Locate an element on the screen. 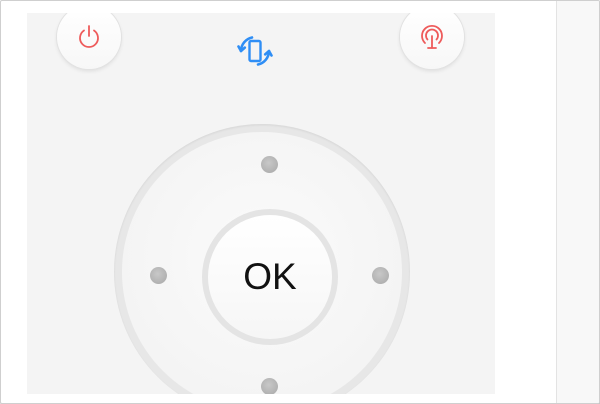 Image resolution: width=600 pixels, height=404 pixels. ok-button: OK is located at coordinates (270, 277).